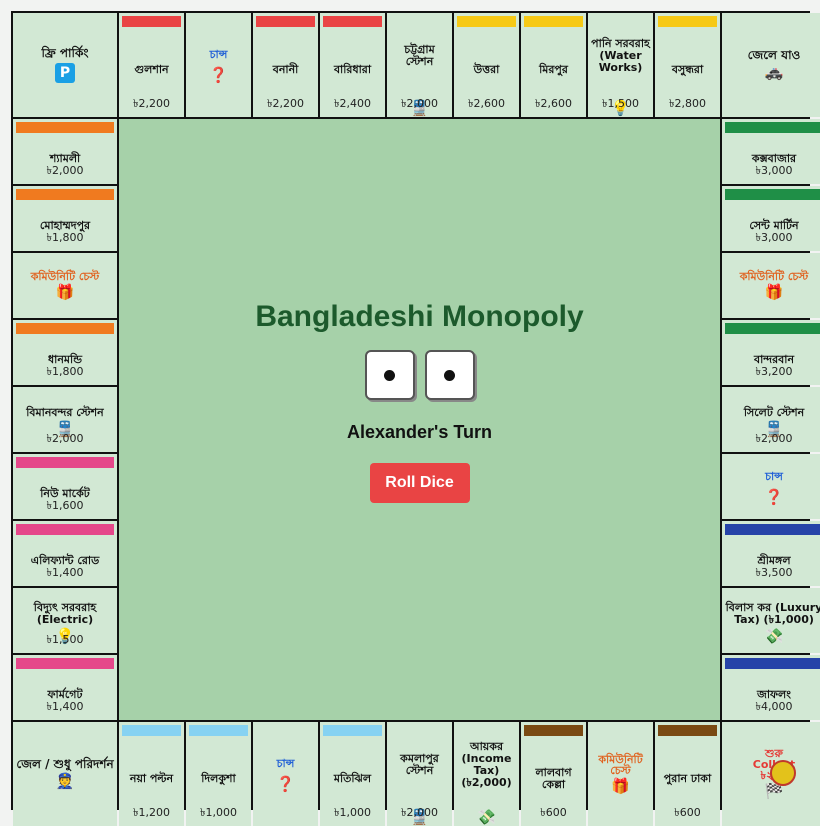 This screenshot has height=826, width=820. Describe the element at coordinates (774, 572) in the screenshot. I see `square-price: ৳3,500` at that location.